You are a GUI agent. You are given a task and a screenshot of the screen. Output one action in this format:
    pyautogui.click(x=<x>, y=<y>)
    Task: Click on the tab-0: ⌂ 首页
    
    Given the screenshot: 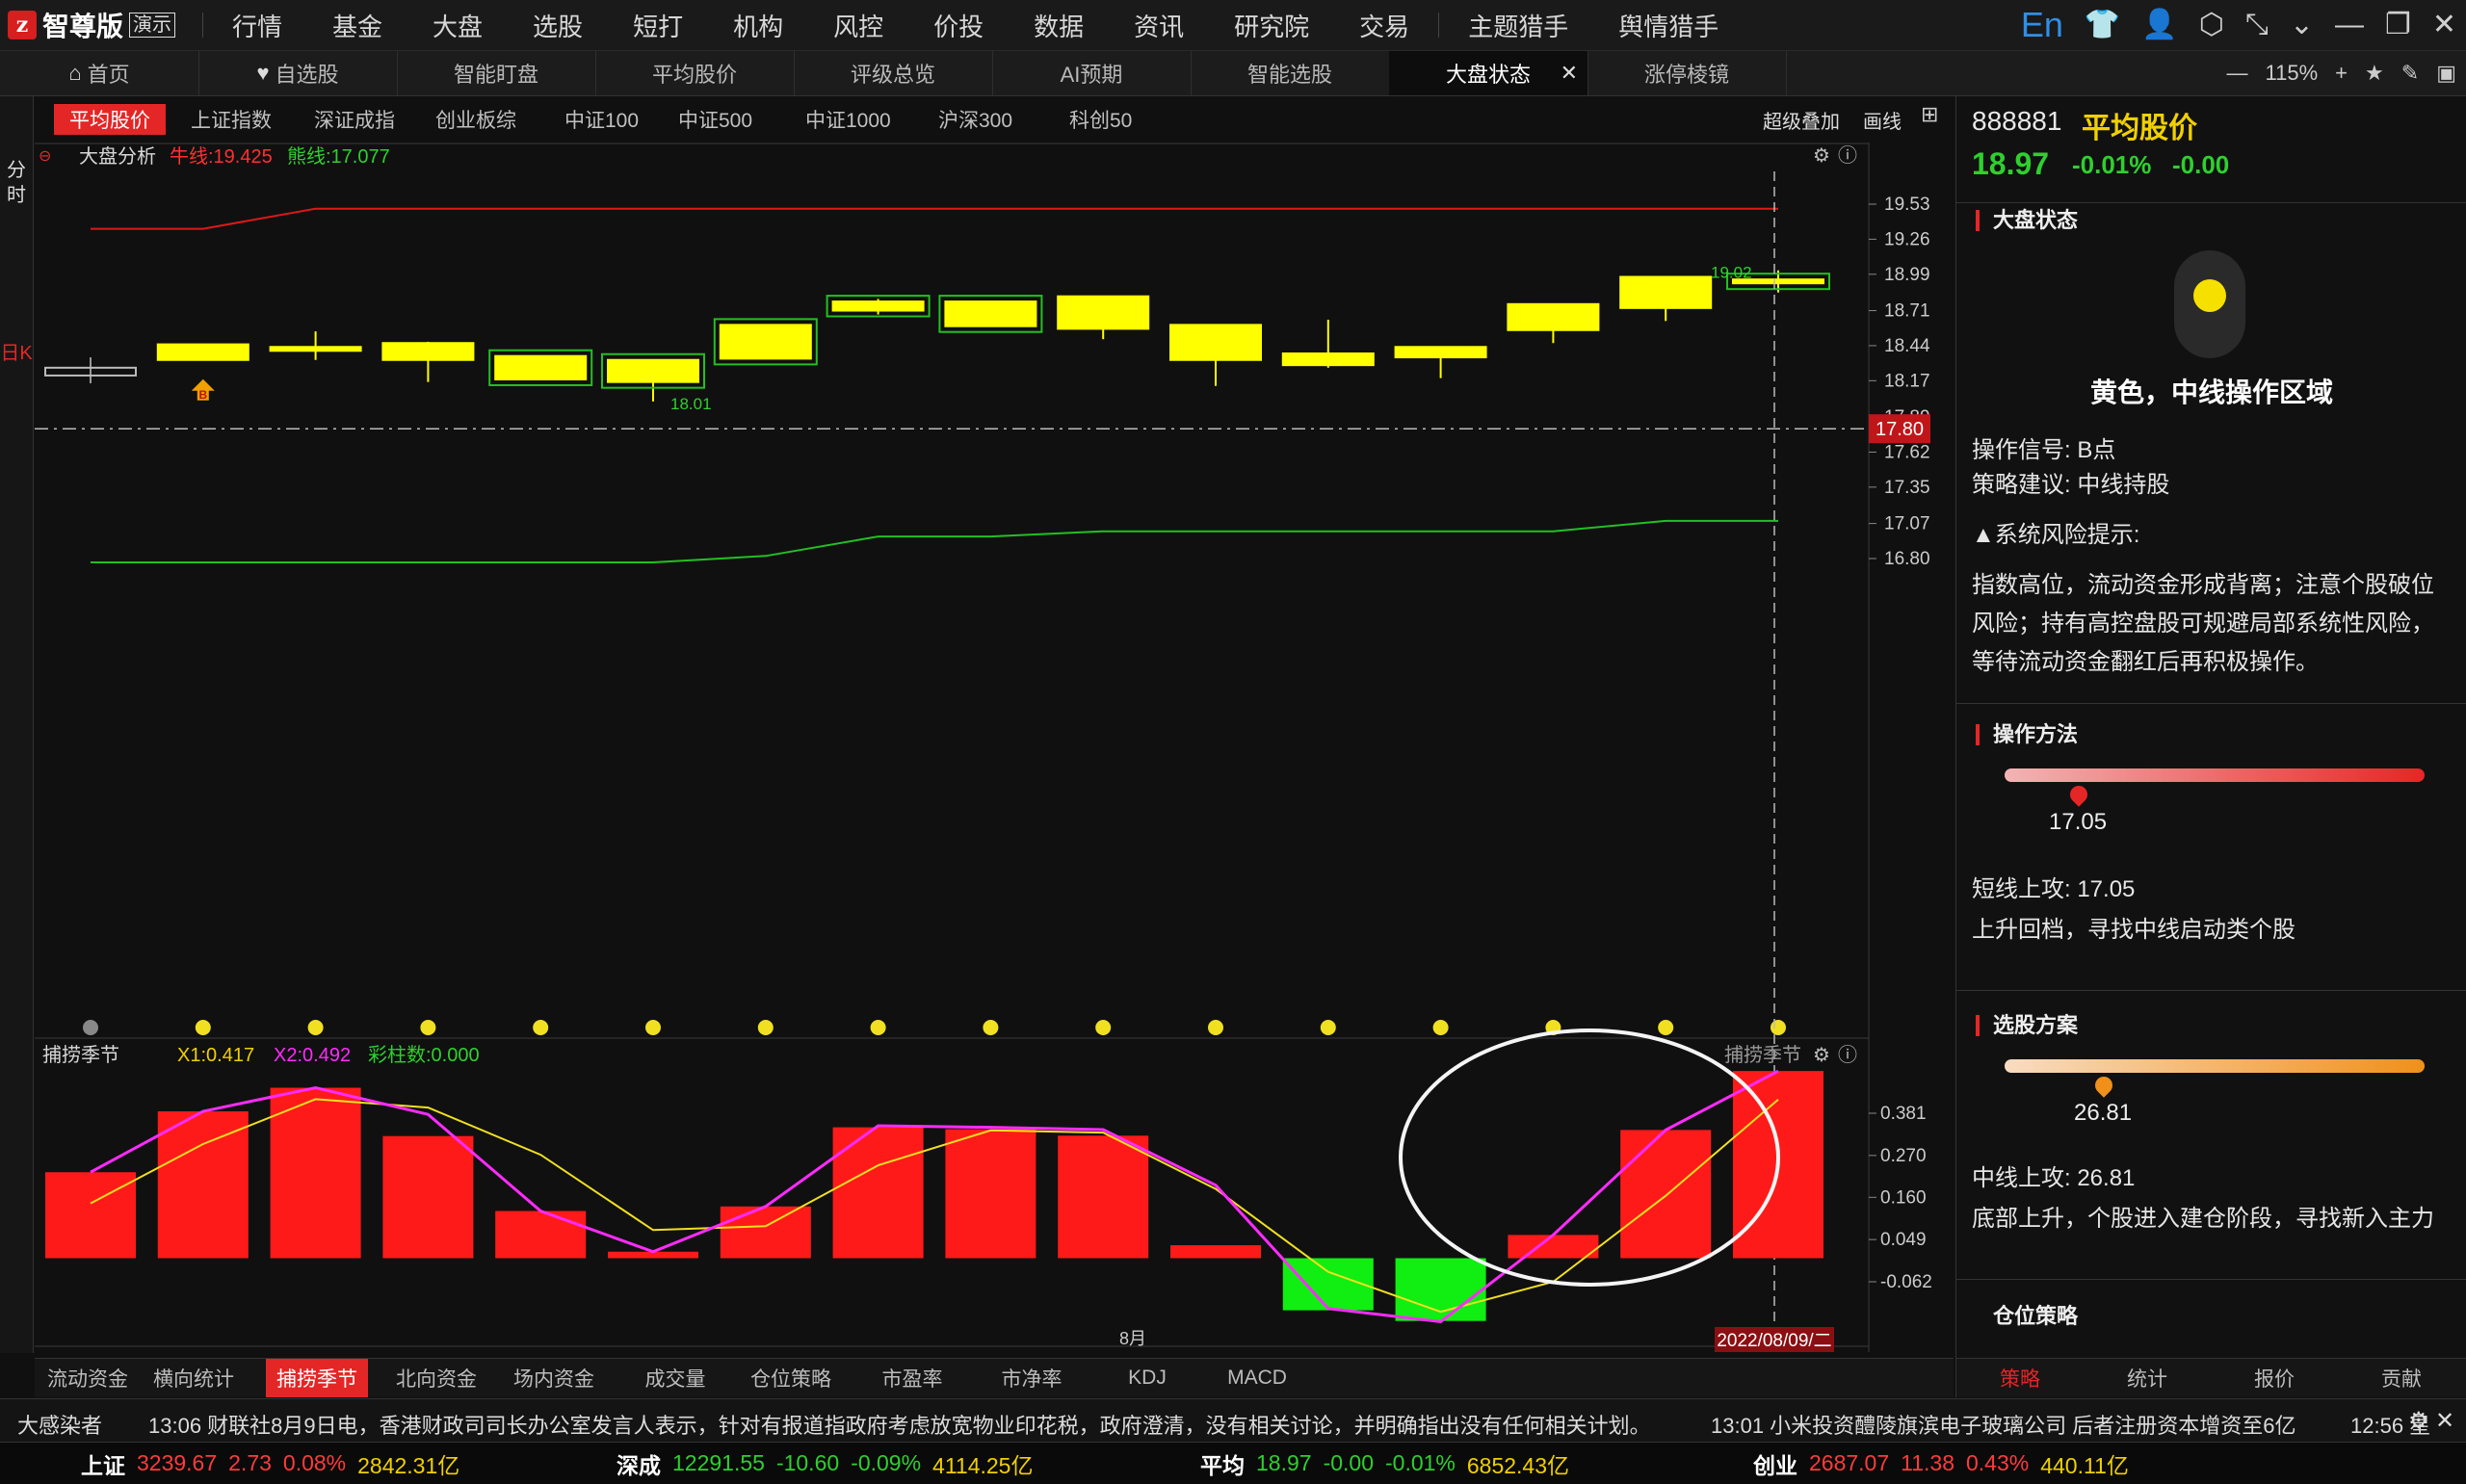 What is the action you would take?
    pyautogui.click(x=99, y=73)
    